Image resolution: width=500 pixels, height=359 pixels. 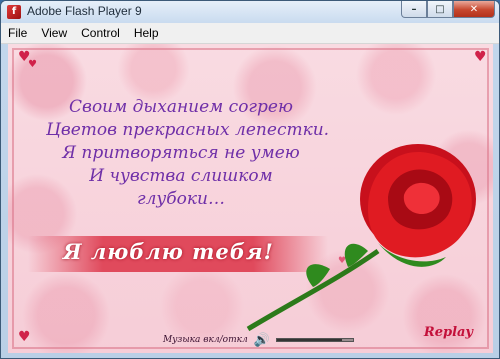 What do you see at coordinates (448, 332) in the screenshot?
I see `replay-button: Replay` at bounding box center [448, 332].